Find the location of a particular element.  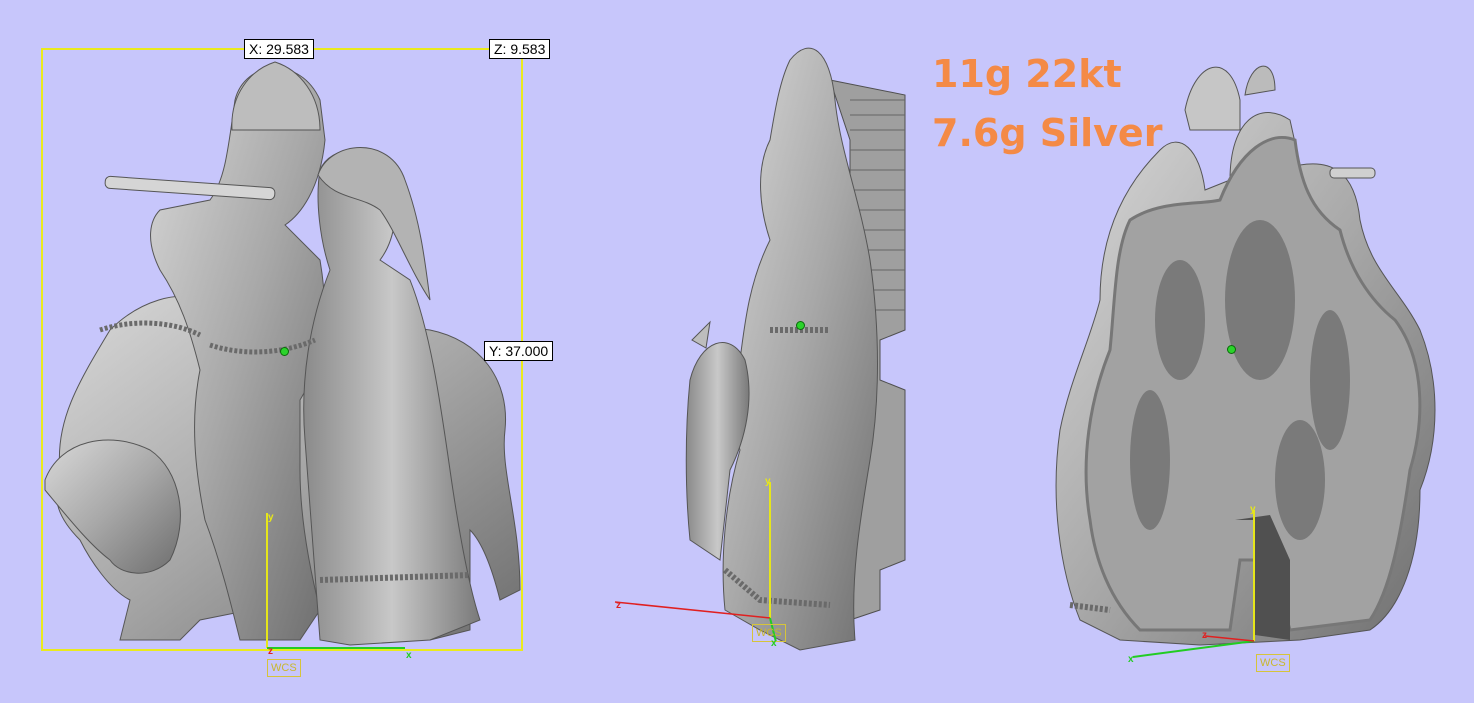

axis-x-tag-back: x is located at coordinates (1131, 659).